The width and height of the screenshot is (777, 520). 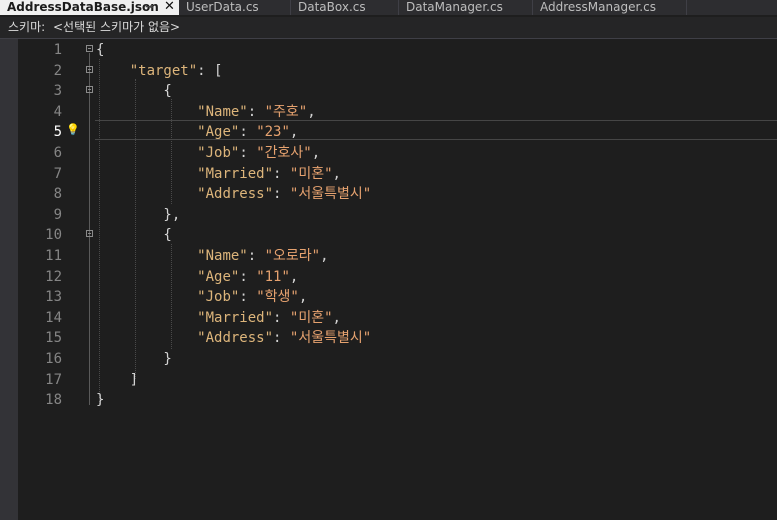 I want to click on code-text: "Job": "간호사",, so click(x=259, y=153).